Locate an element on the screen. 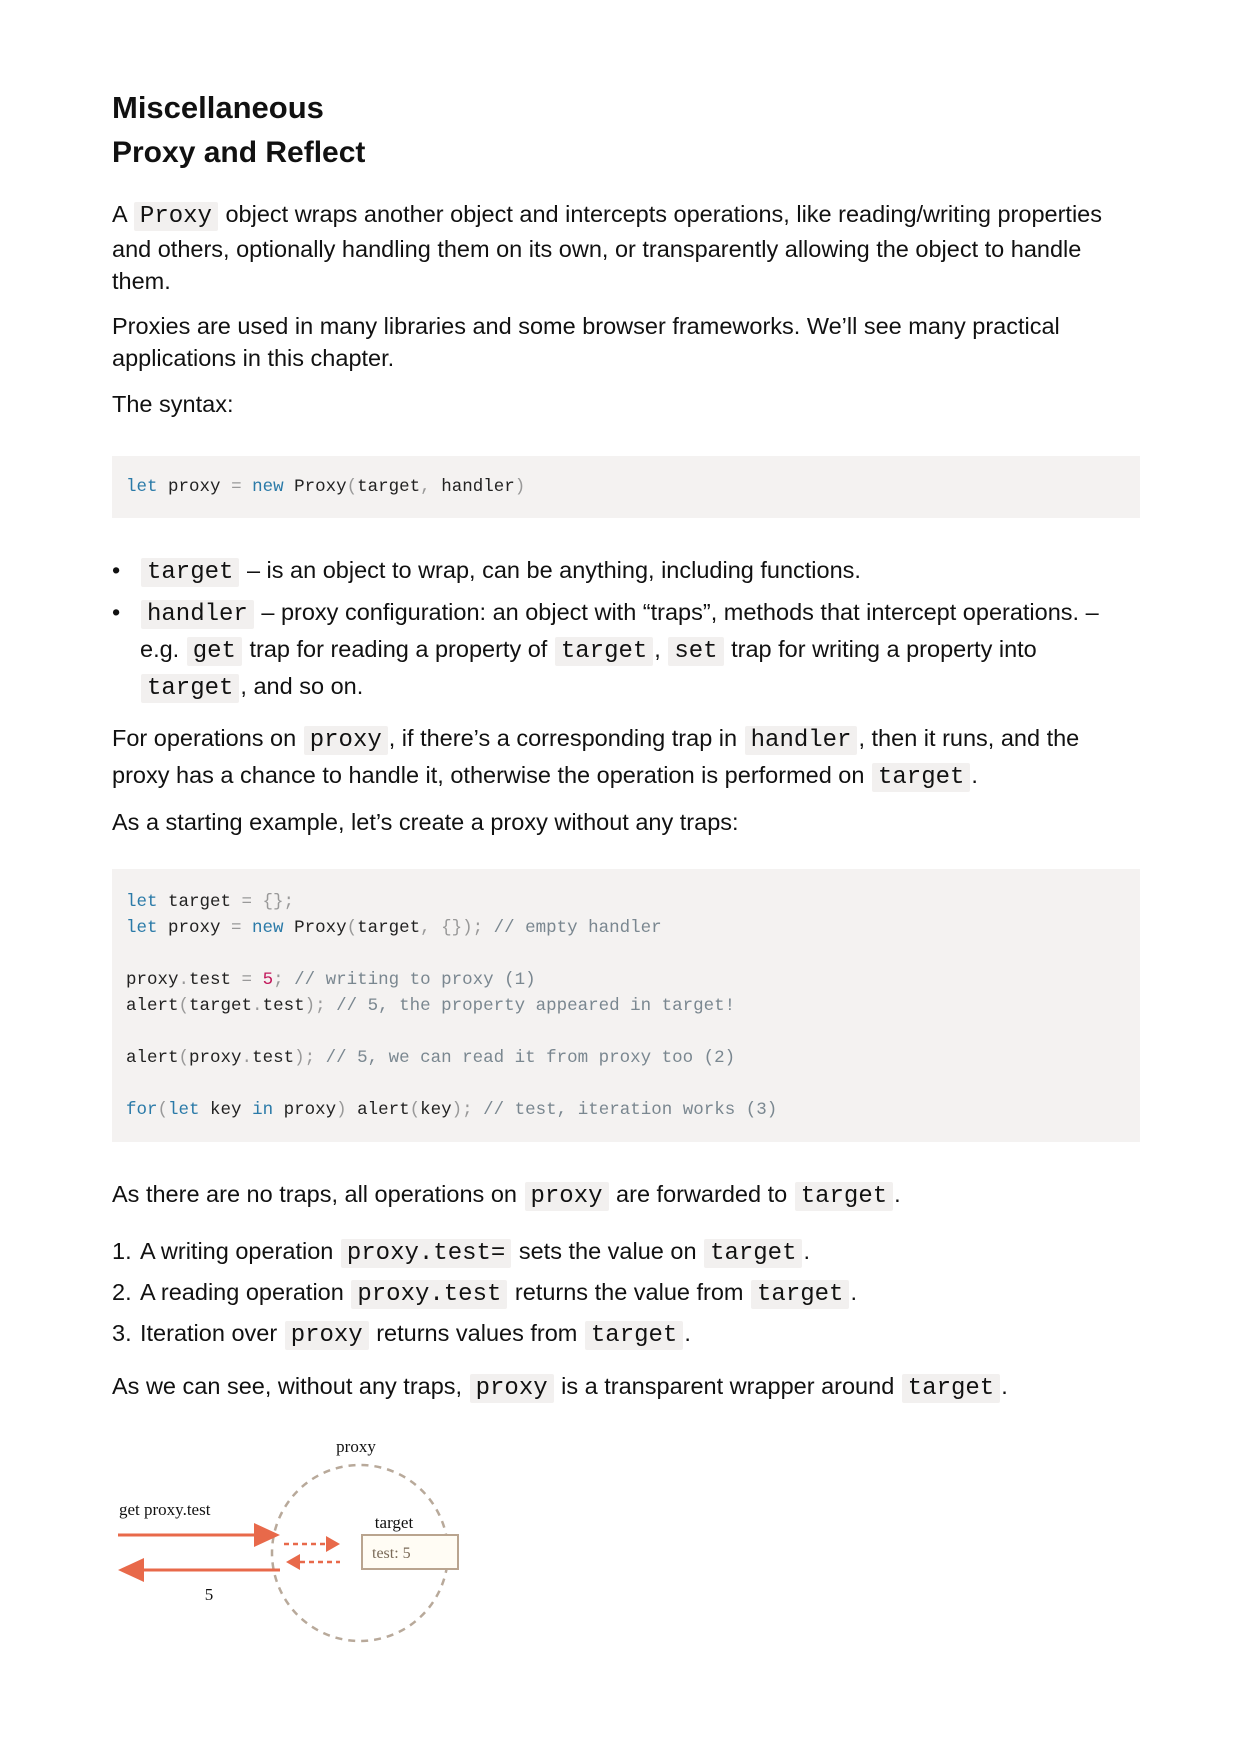 The width and height of the screenshot is (1240, 1754). get-arrow is located at coordinates (199, 1535).